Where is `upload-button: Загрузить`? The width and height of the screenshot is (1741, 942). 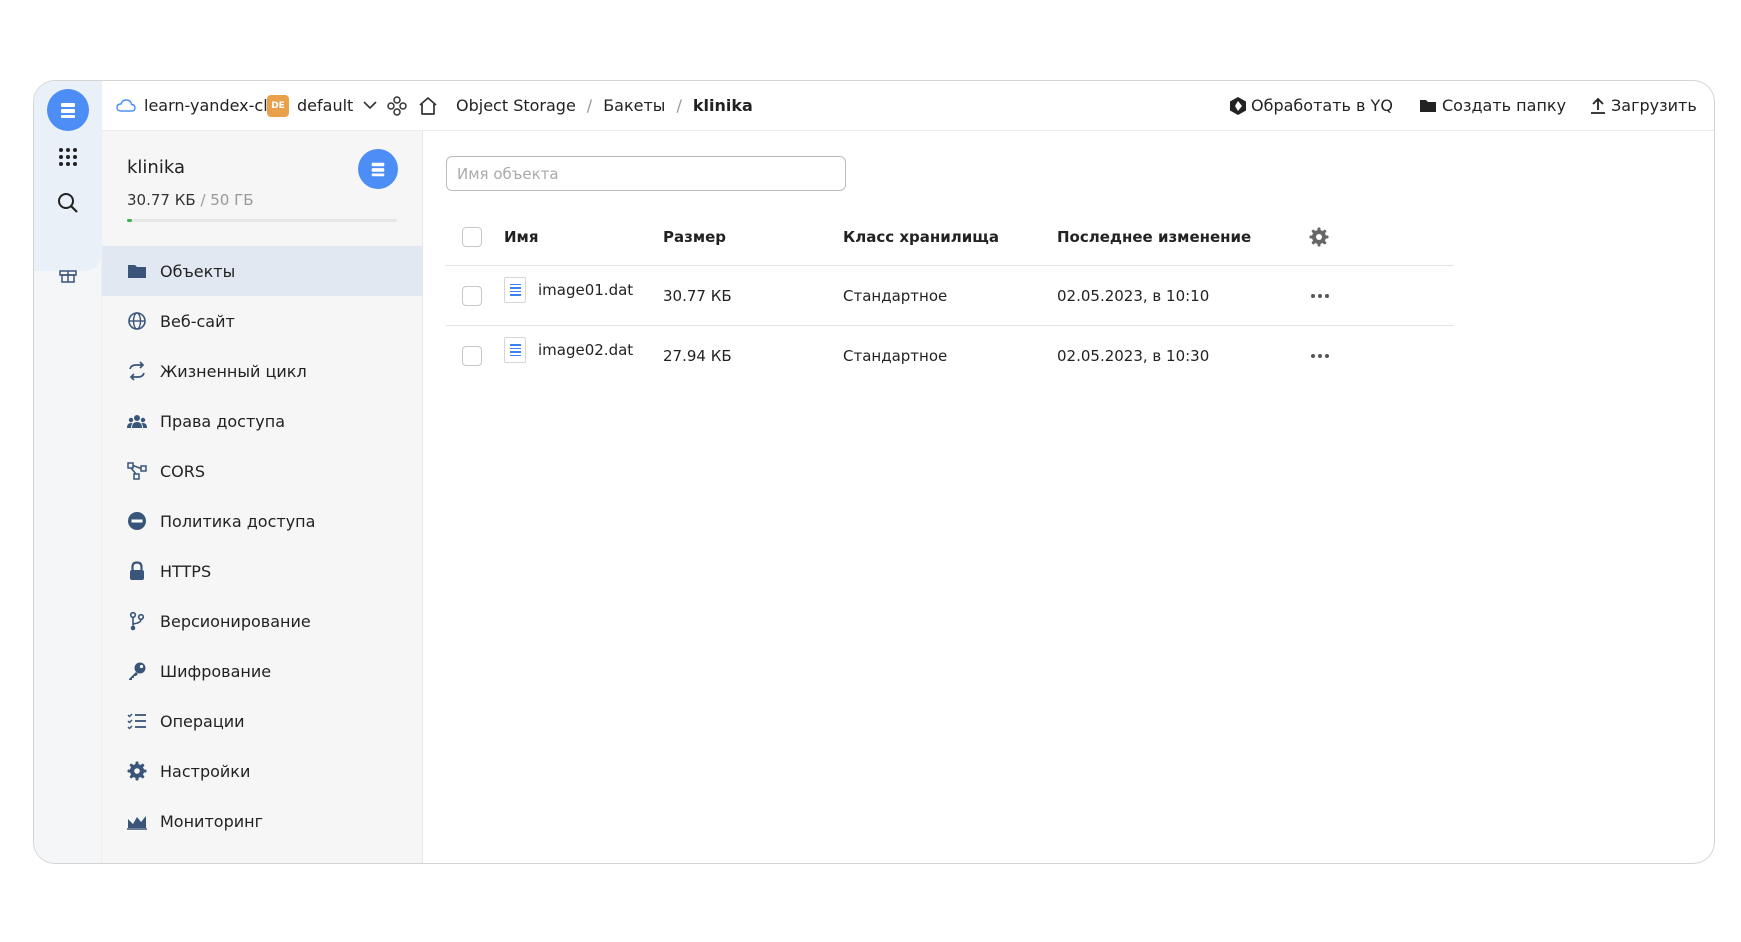
upload-button: Загрузить is located at coordinates (1643, 105).